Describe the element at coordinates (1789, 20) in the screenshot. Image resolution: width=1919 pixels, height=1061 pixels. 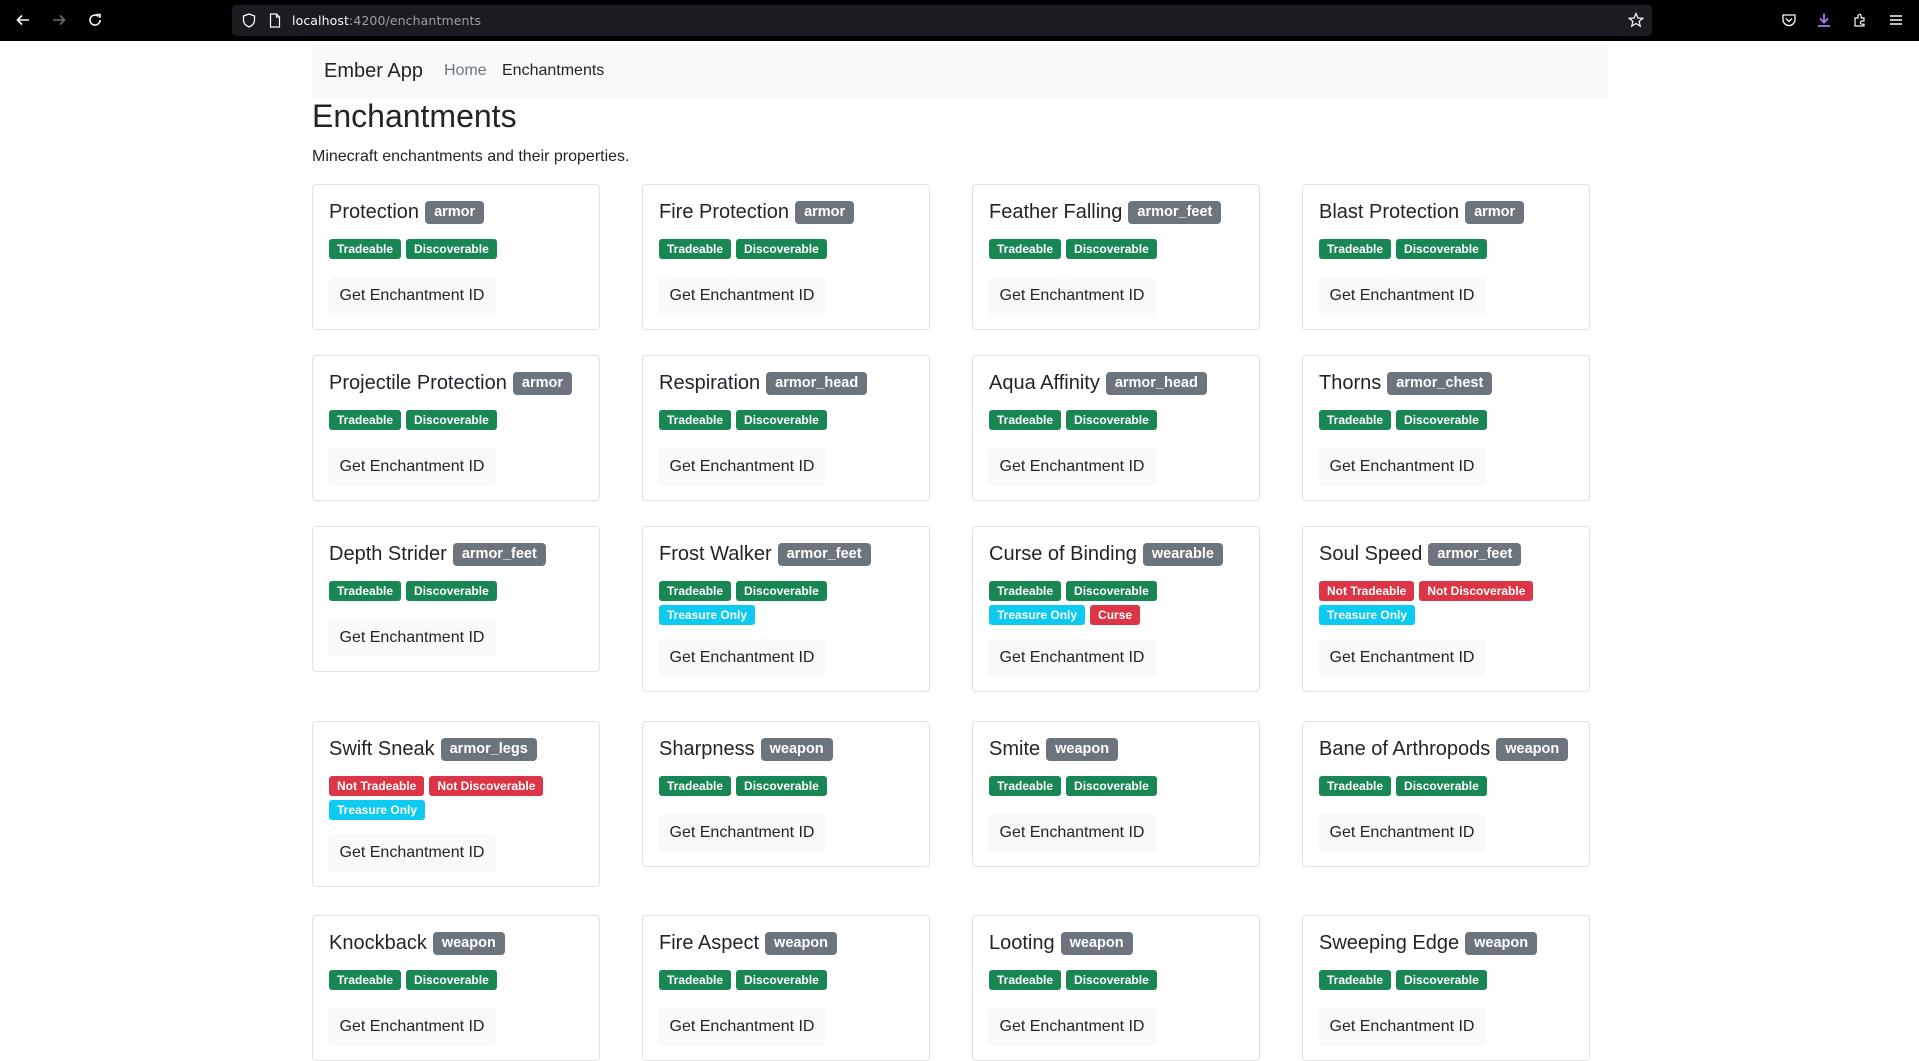
I see `pocket-icon` at that location.